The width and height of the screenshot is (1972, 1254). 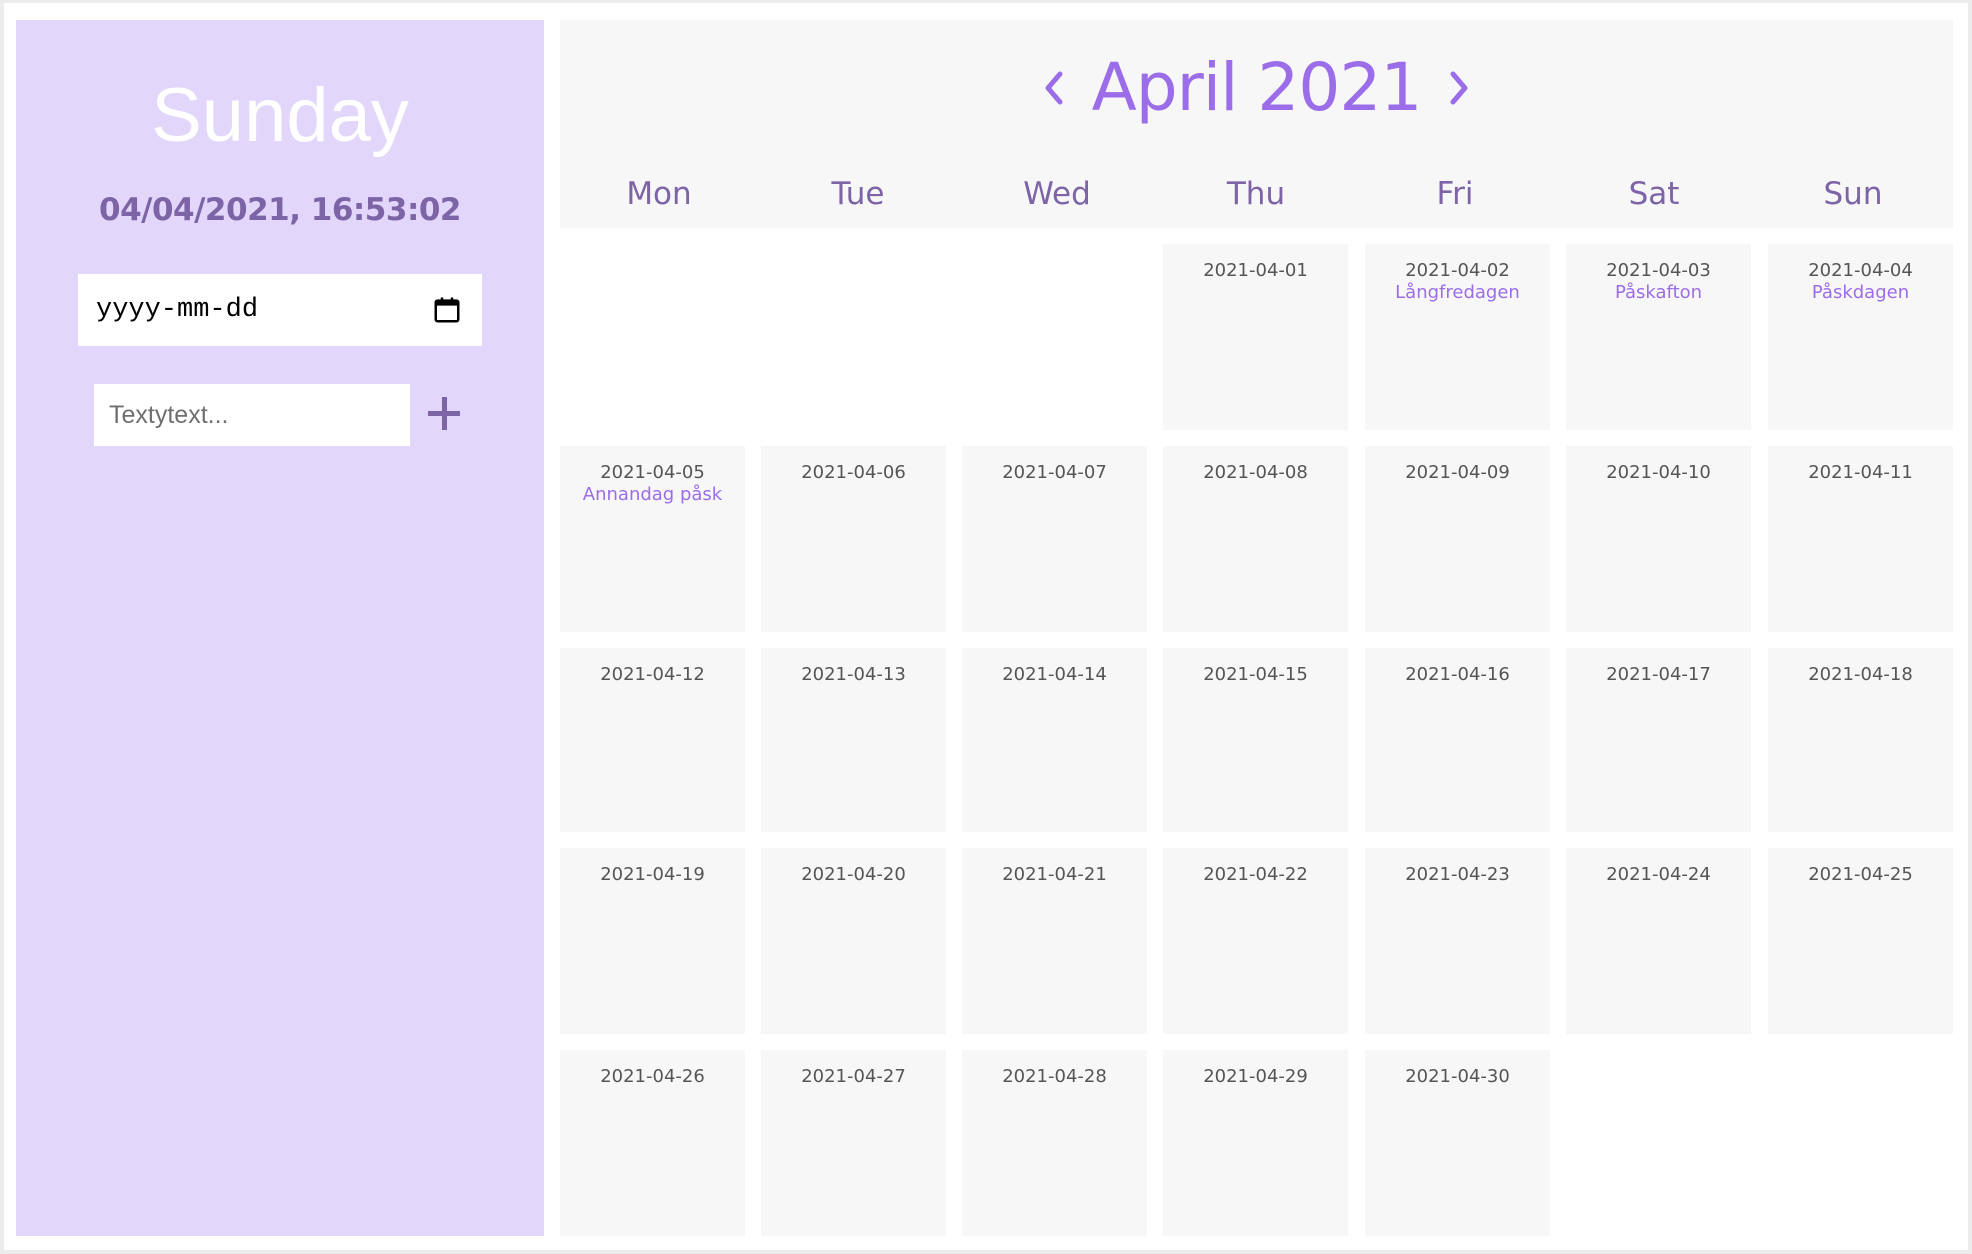 I want to click on day-cell-date: 2021-04-28, so click(x=1054, y=1076).